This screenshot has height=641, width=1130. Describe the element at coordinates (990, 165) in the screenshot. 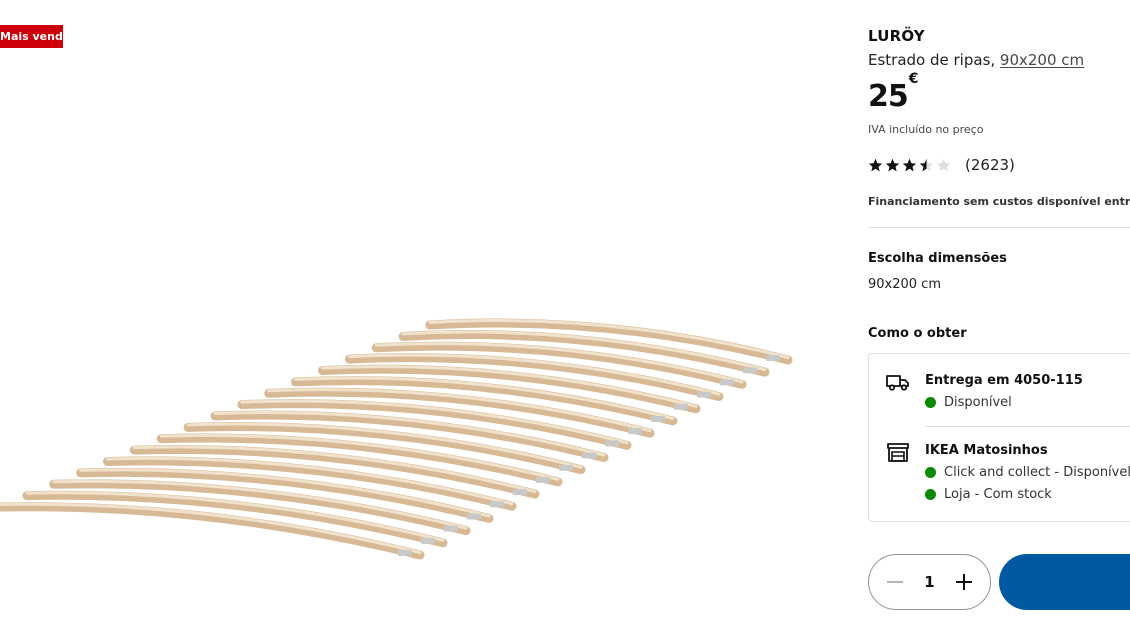

I see `rating-count: (2623)` at that location.